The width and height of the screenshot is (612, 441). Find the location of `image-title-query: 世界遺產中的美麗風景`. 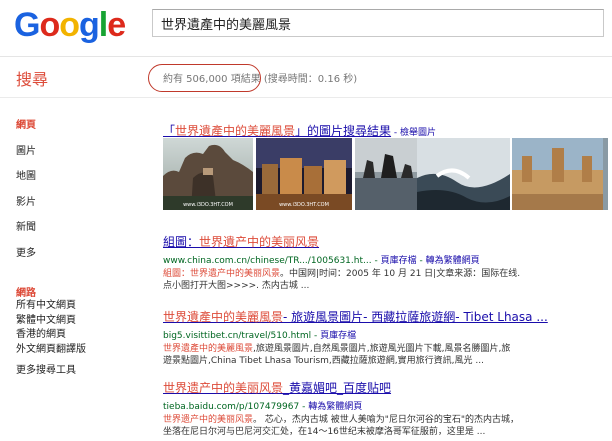

image-title-query: 世界遺產中的美麗風景 is located at coordinates (235, 131).